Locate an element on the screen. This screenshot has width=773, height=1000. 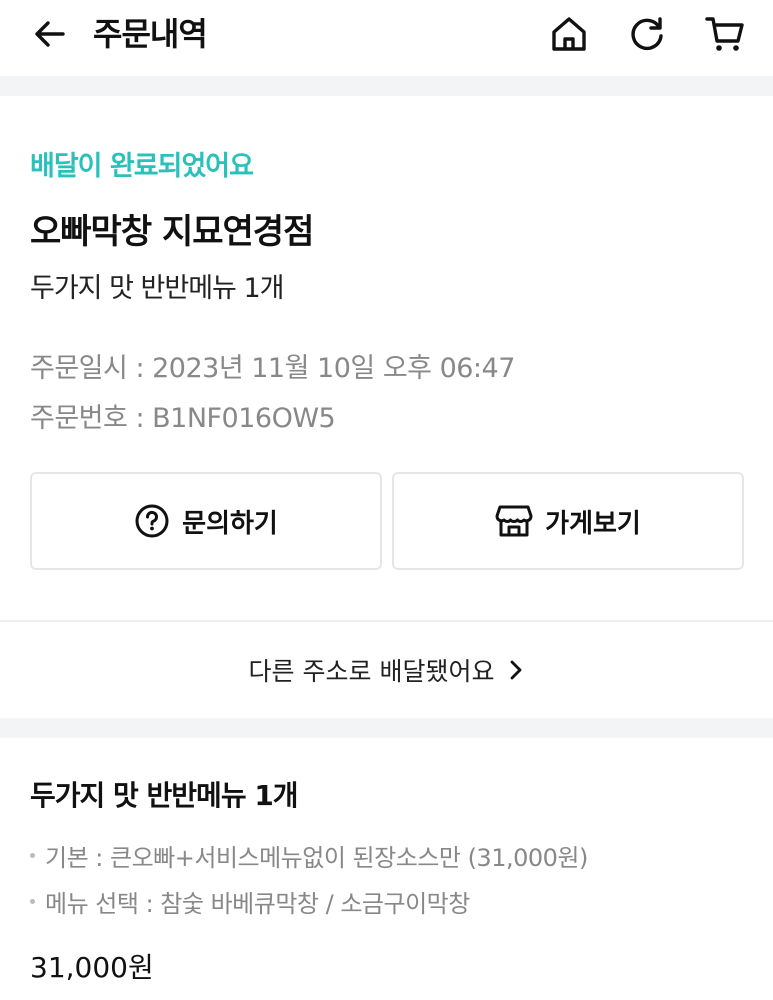
chevron-right-icon is located at coordinates (516, 670).